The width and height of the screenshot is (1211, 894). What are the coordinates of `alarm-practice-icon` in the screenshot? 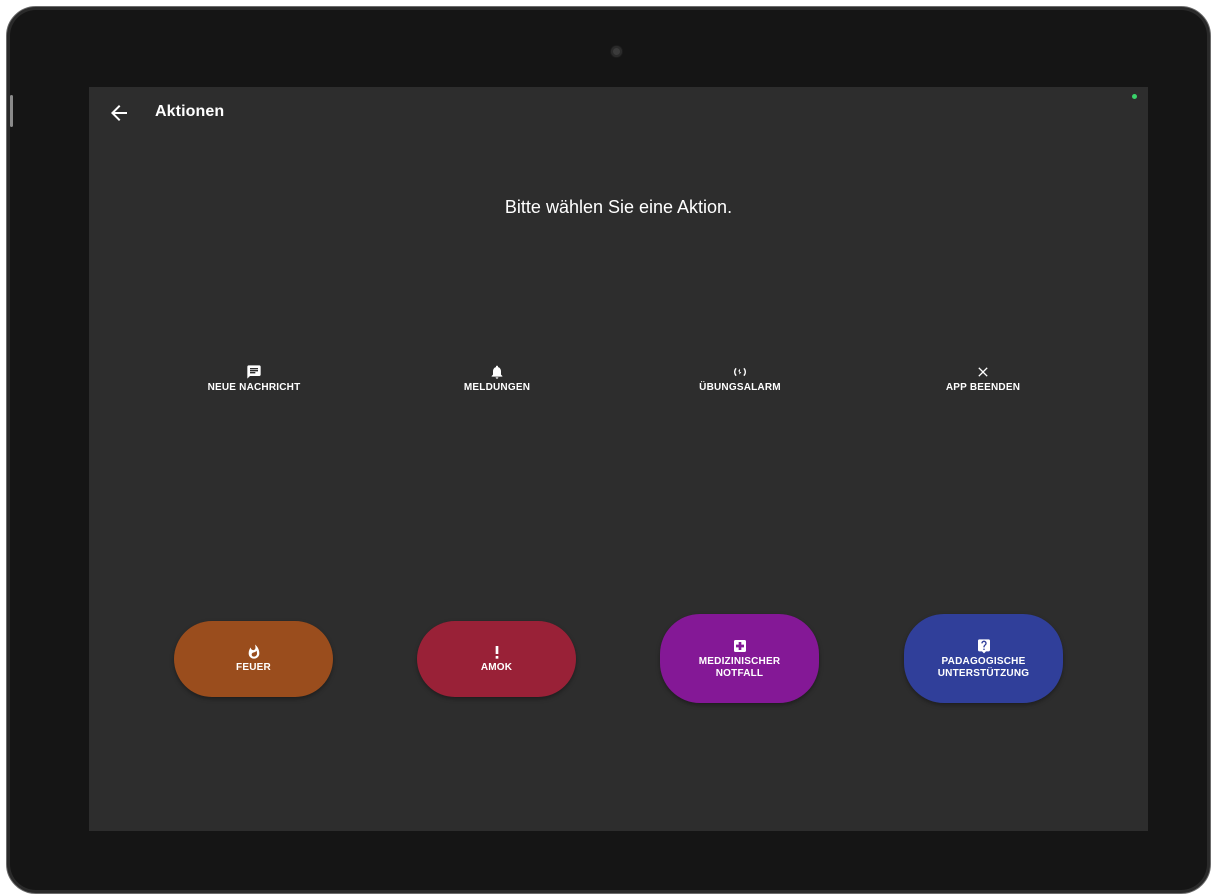 It's located at (740, 372).